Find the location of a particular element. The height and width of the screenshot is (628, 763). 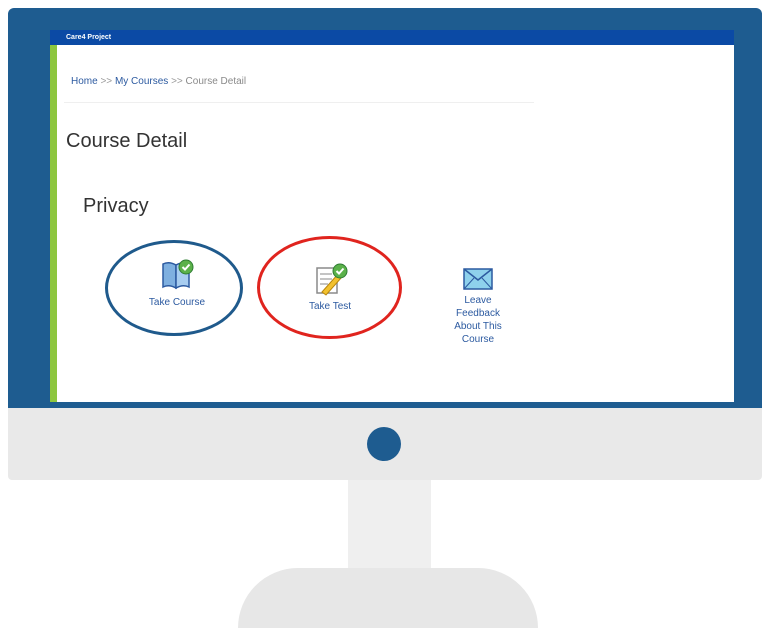

page-title: Course Detail is located at coordinates (127, 141).